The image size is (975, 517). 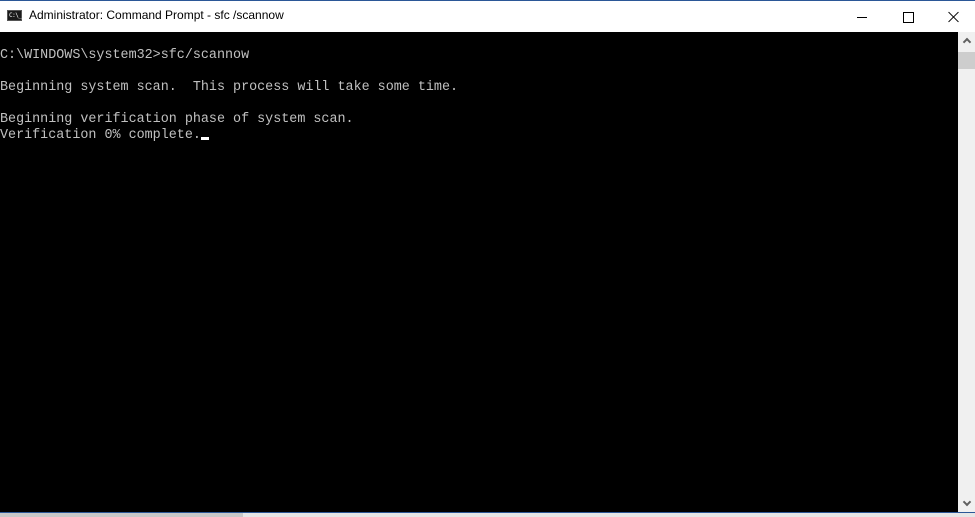 I want to click on minimize-button, so click(x=862, y=17).